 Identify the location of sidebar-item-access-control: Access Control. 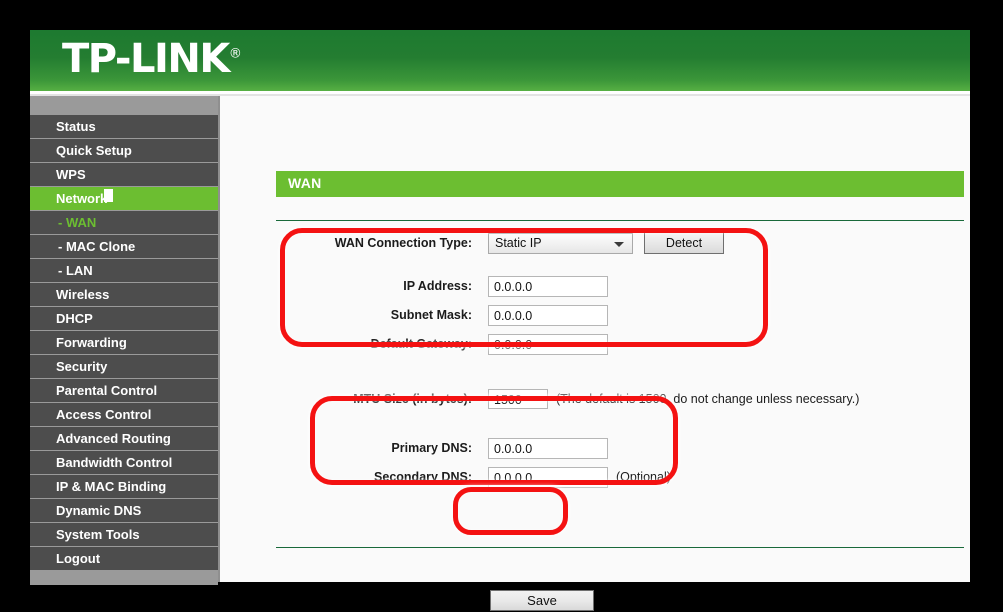
(124, 415).